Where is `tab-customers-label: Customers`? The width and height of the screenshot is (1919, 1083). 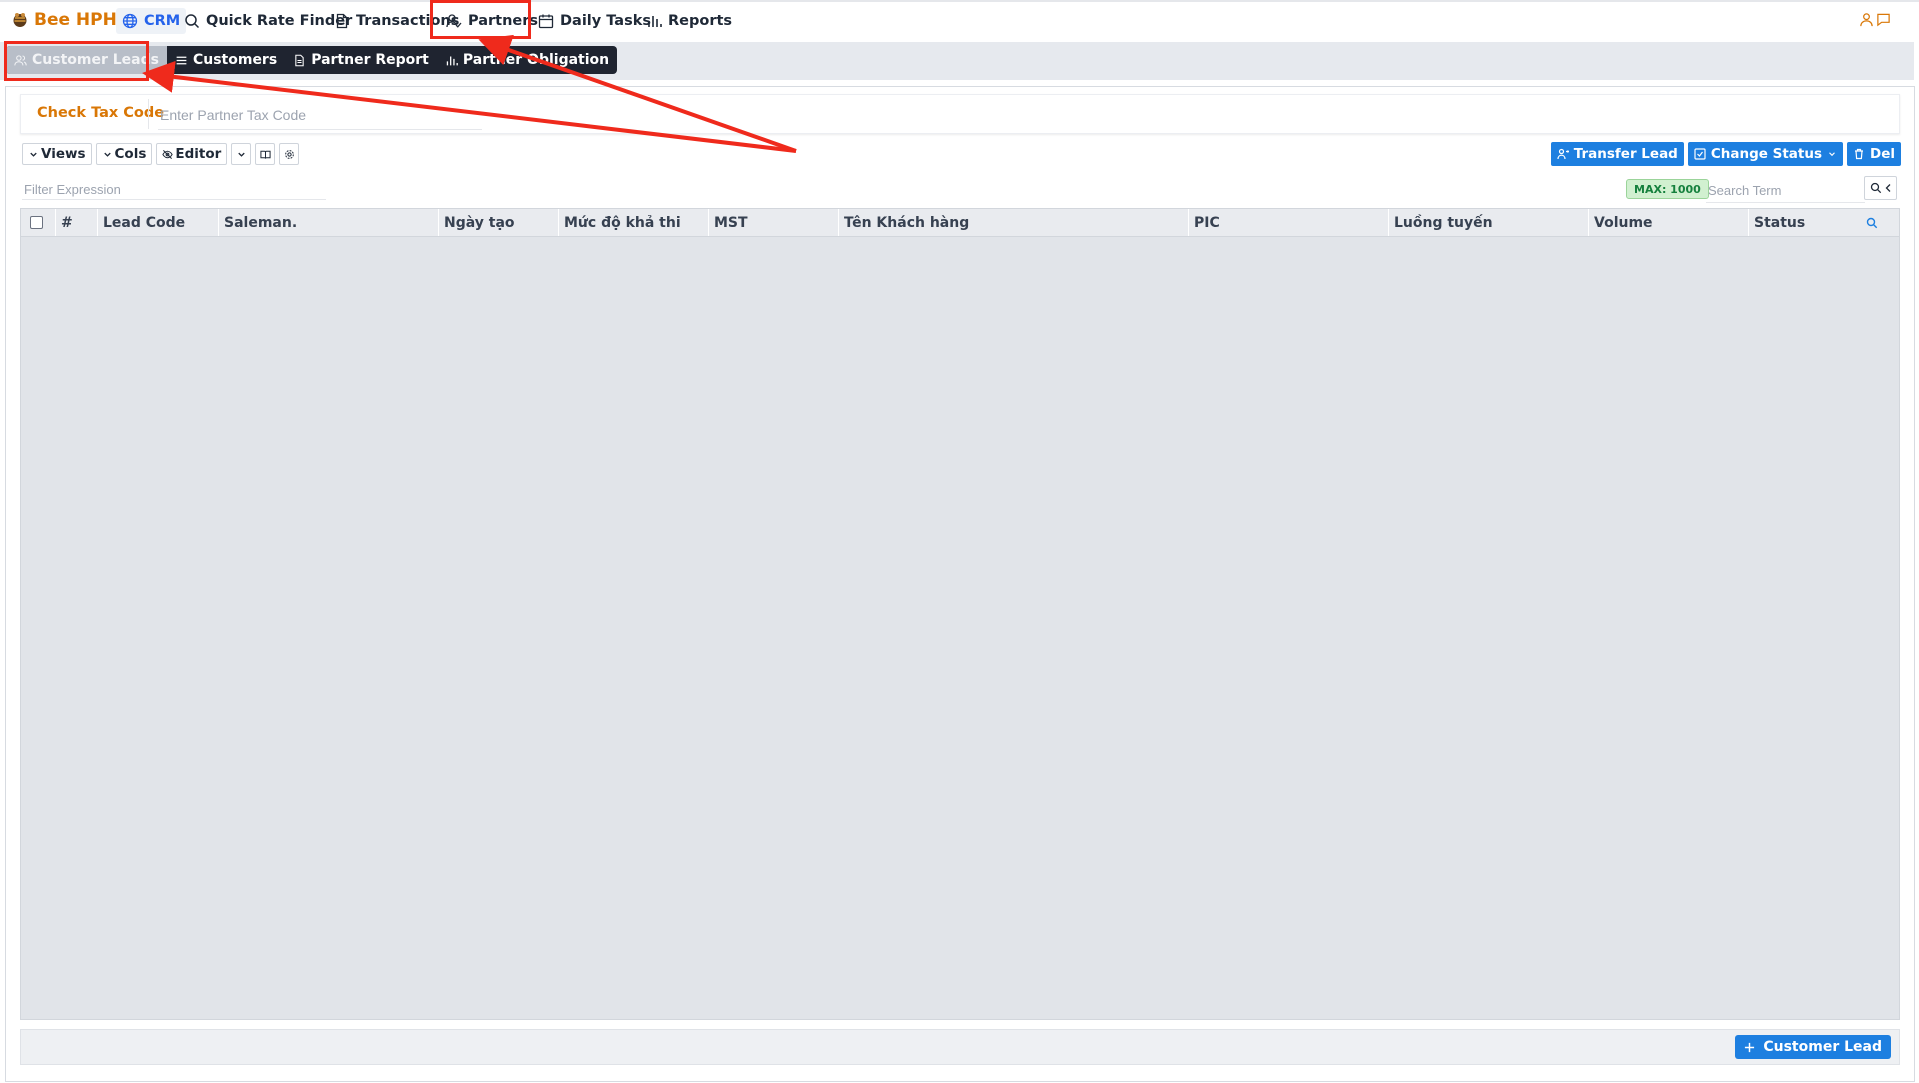
tab-customers-label: Customers is located at coordinates (235, 60).